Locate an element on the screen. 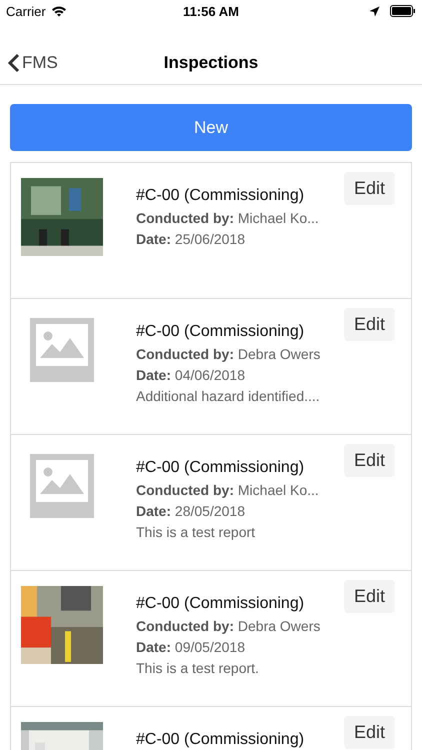  carrier-label: Carrier is located at coordinates (26, 11).